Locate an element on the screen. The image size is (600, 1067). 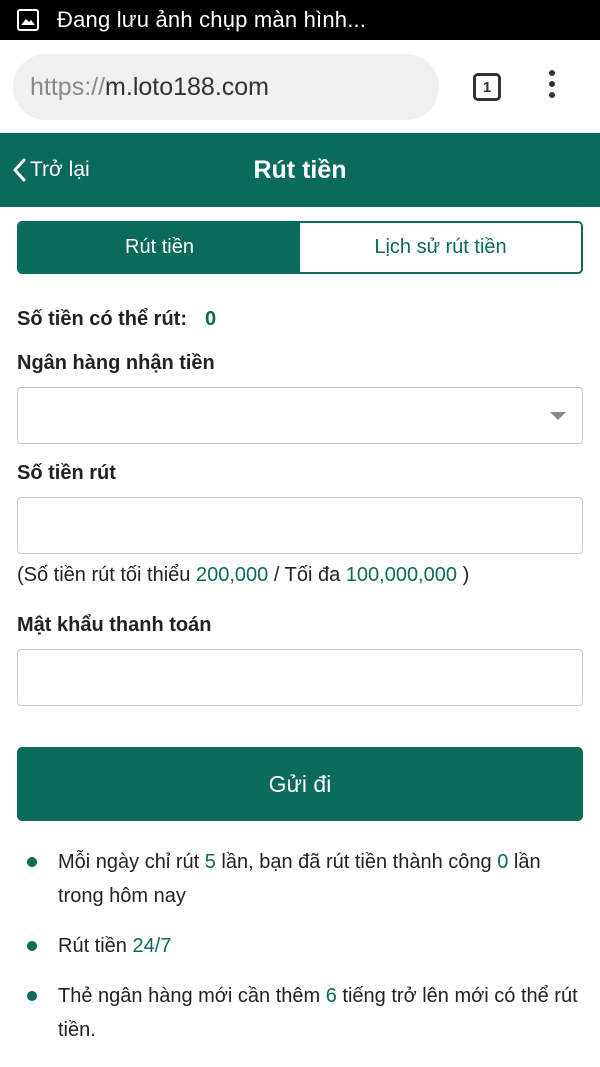
bank-select-value is located at coordinates (300, 415).